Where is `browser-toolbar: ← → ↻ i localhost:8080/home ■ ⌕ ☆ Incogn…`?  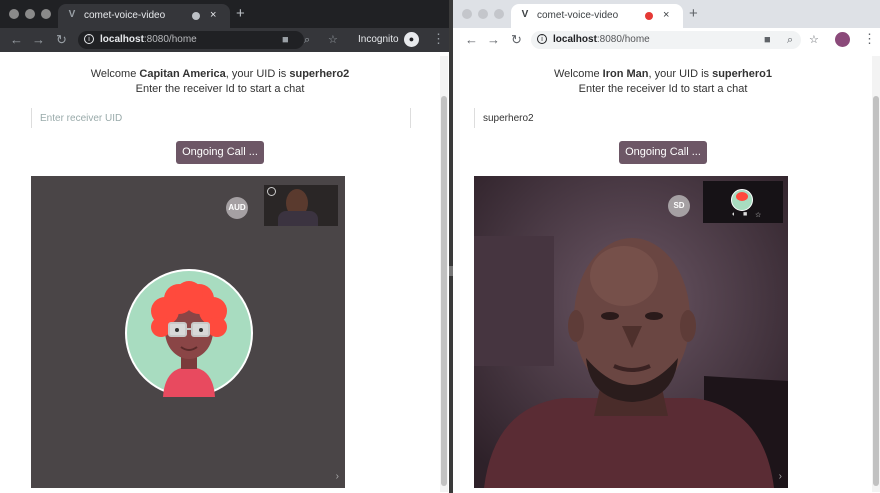
browser-toolbar: ← → ↻ i localhost:8080/home ■ ⌕ ☆ Incogn… is located at coordinates (224, 40).